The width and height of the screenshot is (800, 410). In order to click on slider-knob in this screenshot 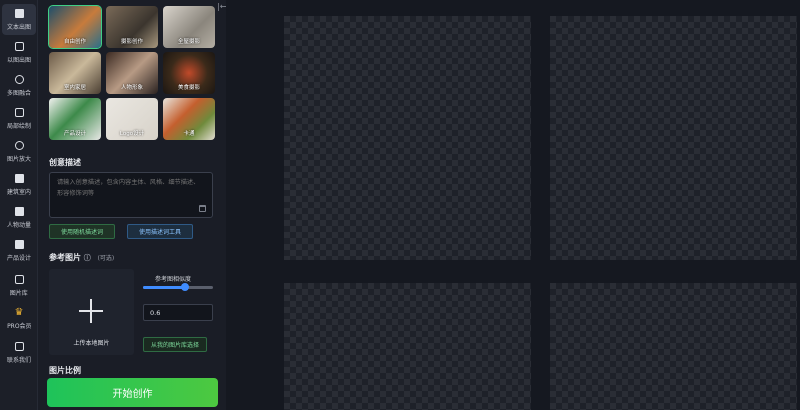, I will do `click(185, 287)`.